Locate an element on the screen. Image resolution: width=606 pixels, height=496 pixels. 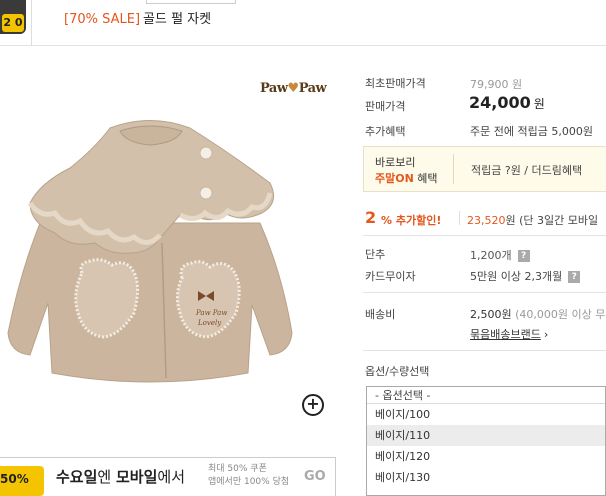
top-divider is located at coordinates (31, 23).